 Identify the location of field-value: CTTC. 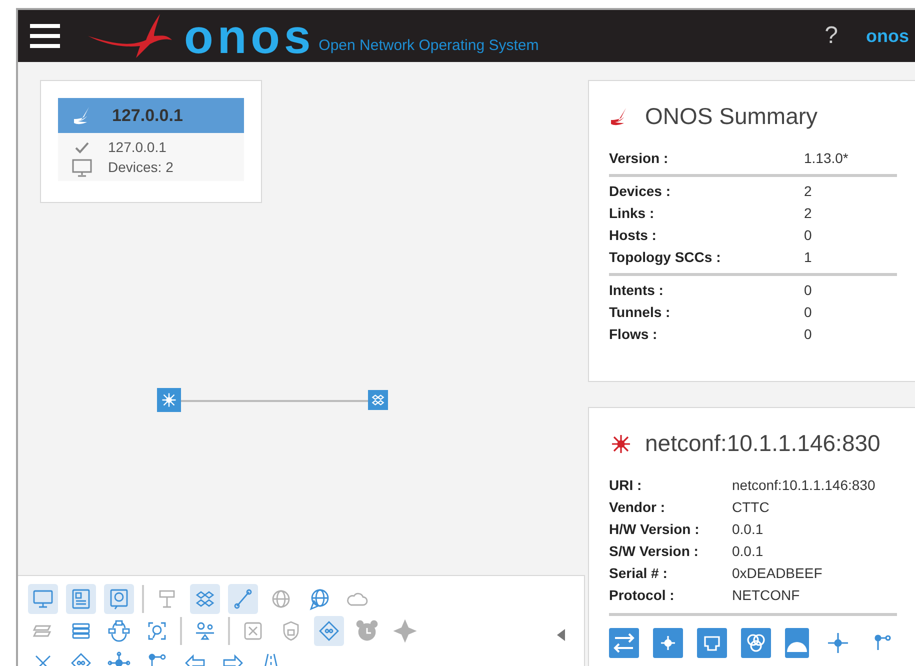
(751, 507).